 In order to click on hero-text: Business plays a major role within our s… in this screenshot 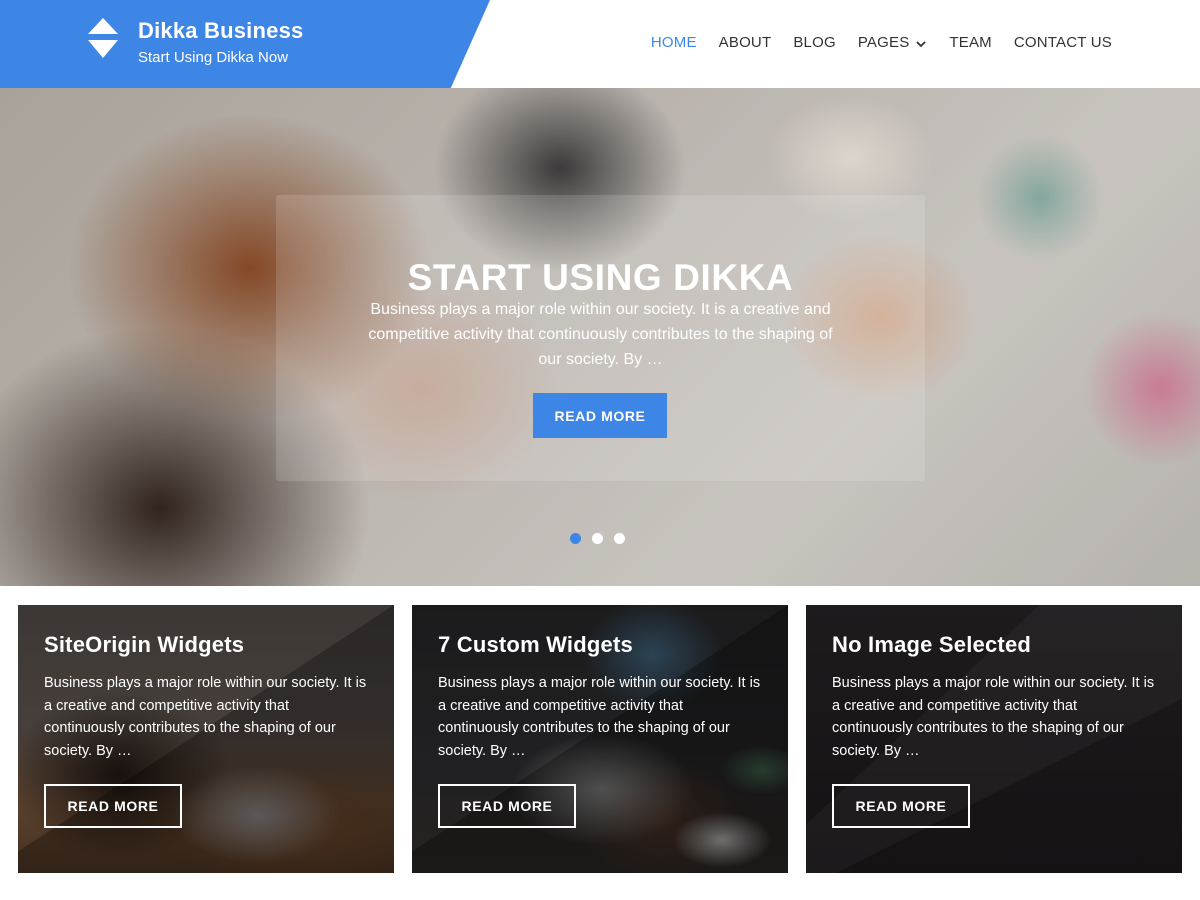, I will do `click(600, 334)`.